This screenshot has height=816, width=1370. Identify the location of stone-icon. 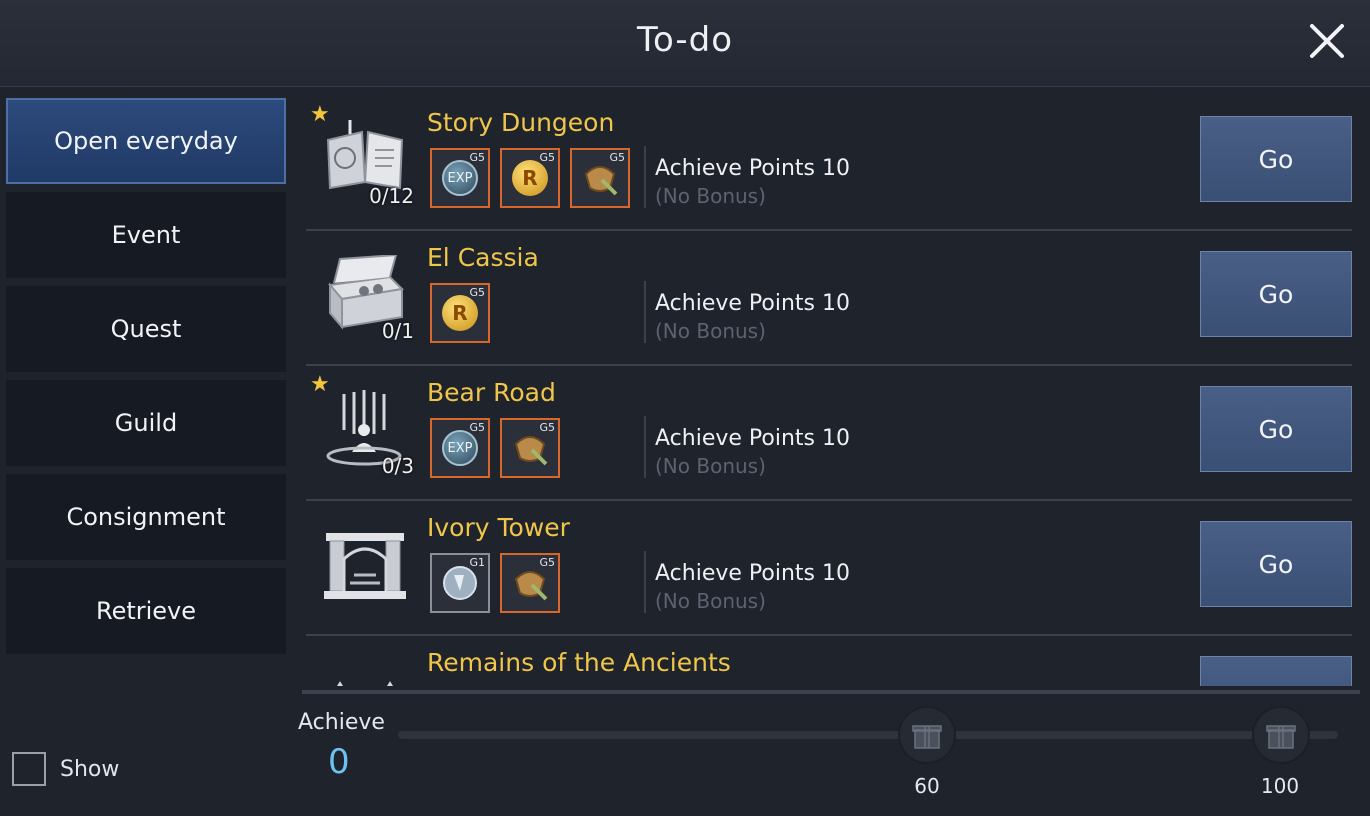
(460, 583).